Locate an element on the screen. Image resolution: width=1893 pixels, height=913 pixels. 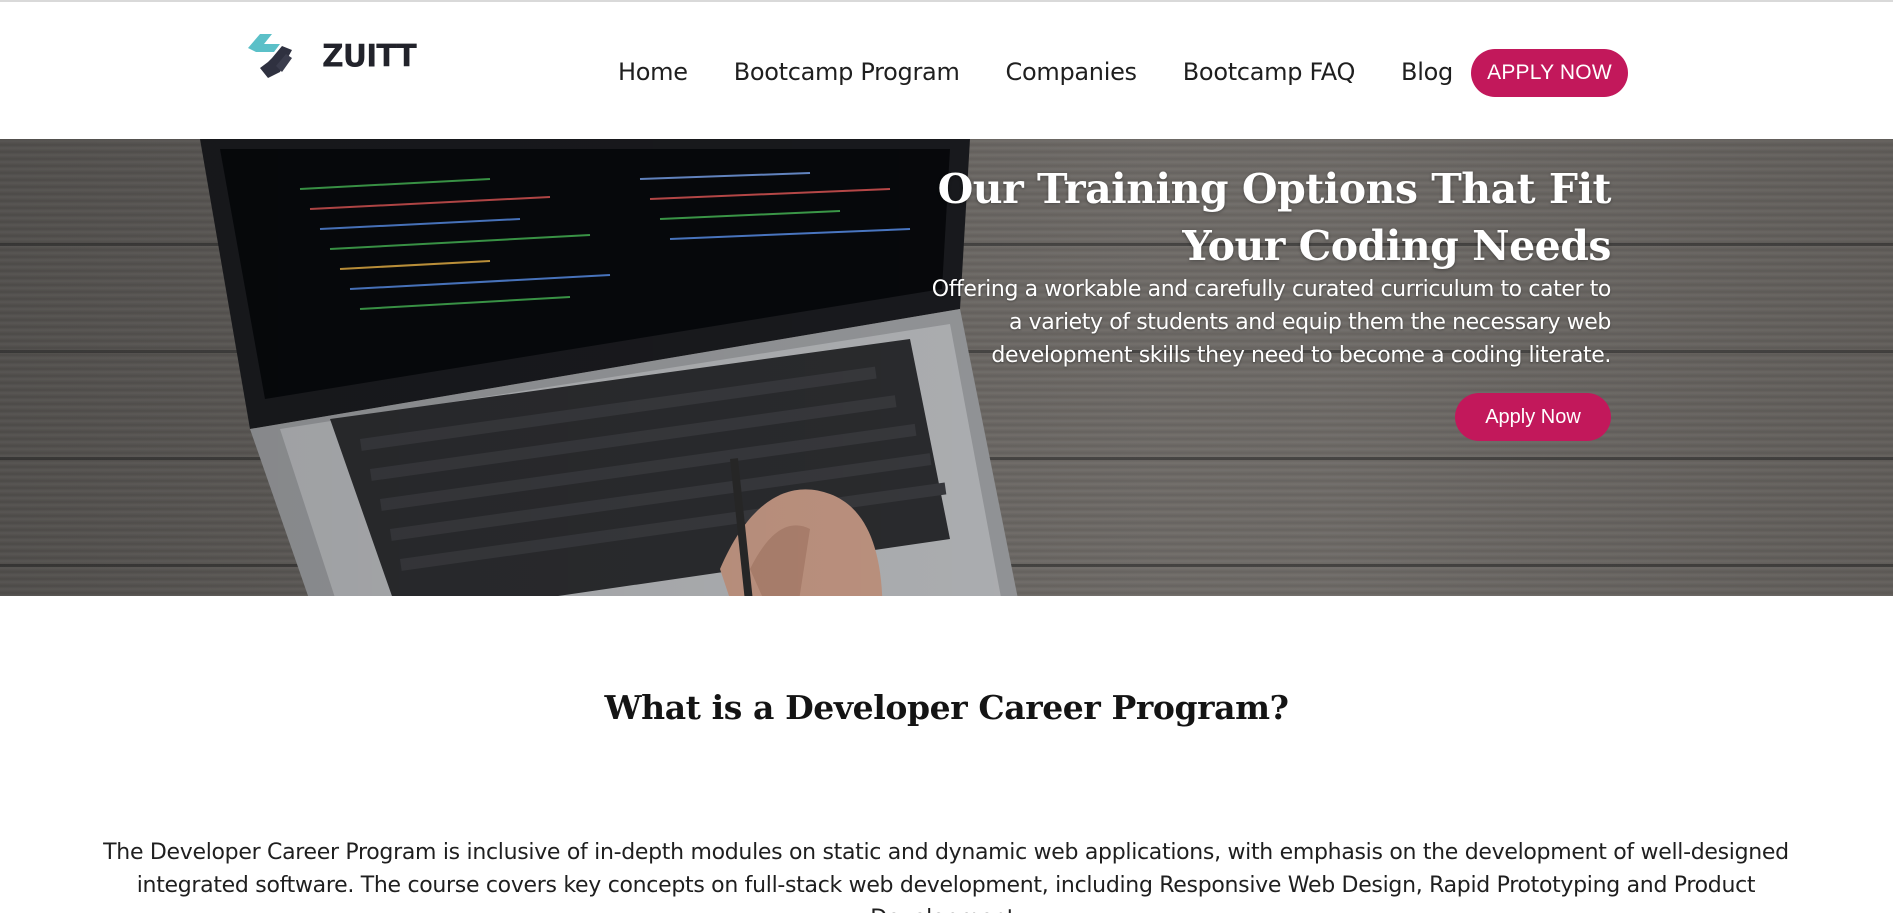
zuitt-logo: ZUITT is located at coordinates (331, 56).